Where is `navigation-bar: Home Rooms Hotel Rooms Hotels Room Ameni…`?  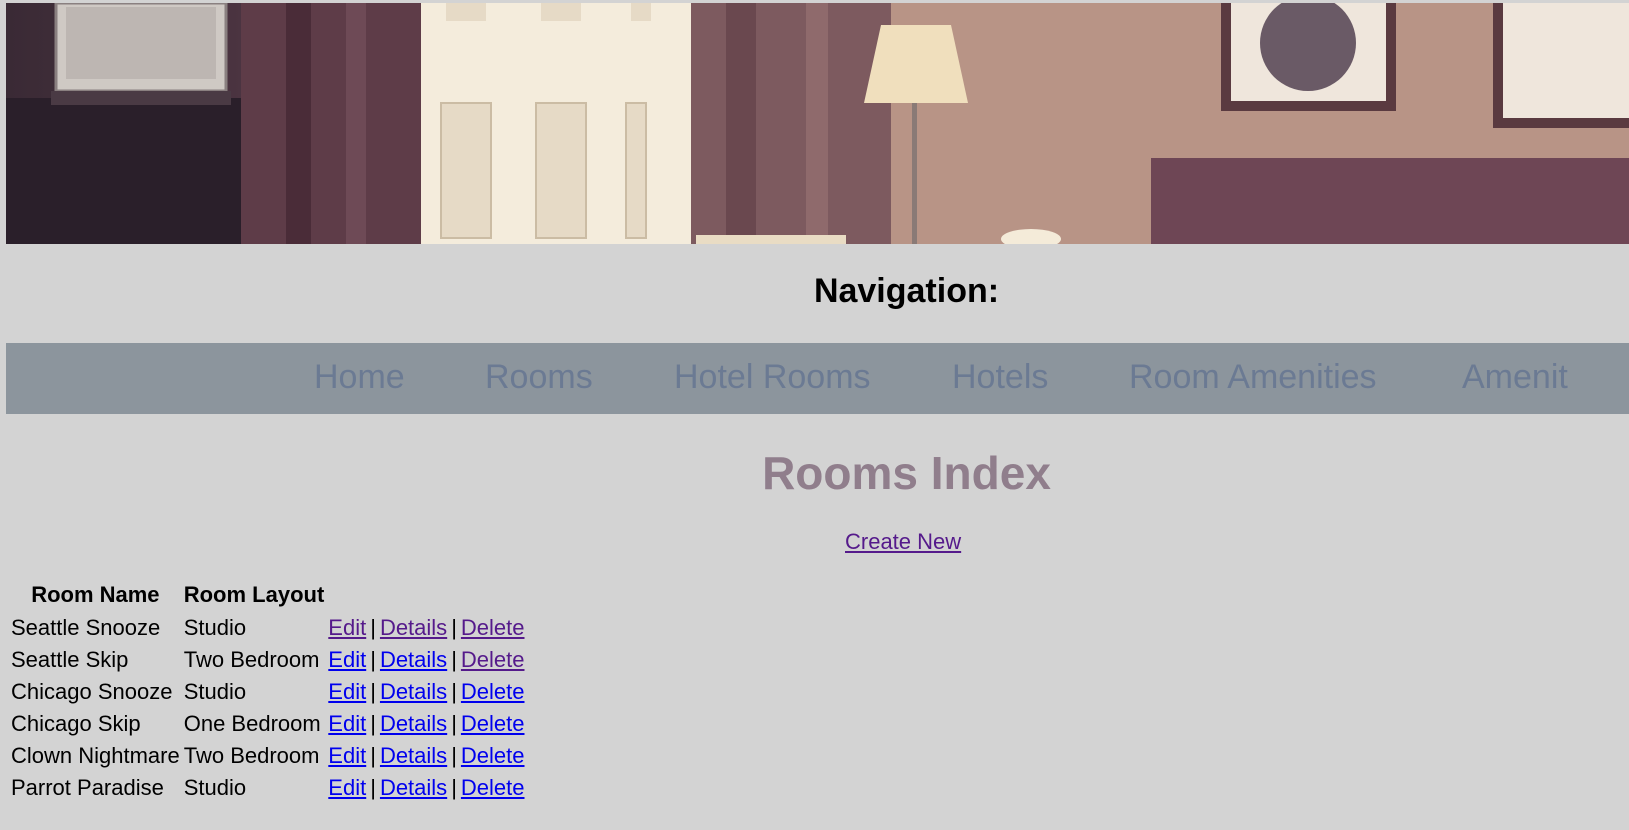 navigation-bar: Home Rooms Hotel Rooms Hotels Room Ameni… is located at coordinates (817, 378).